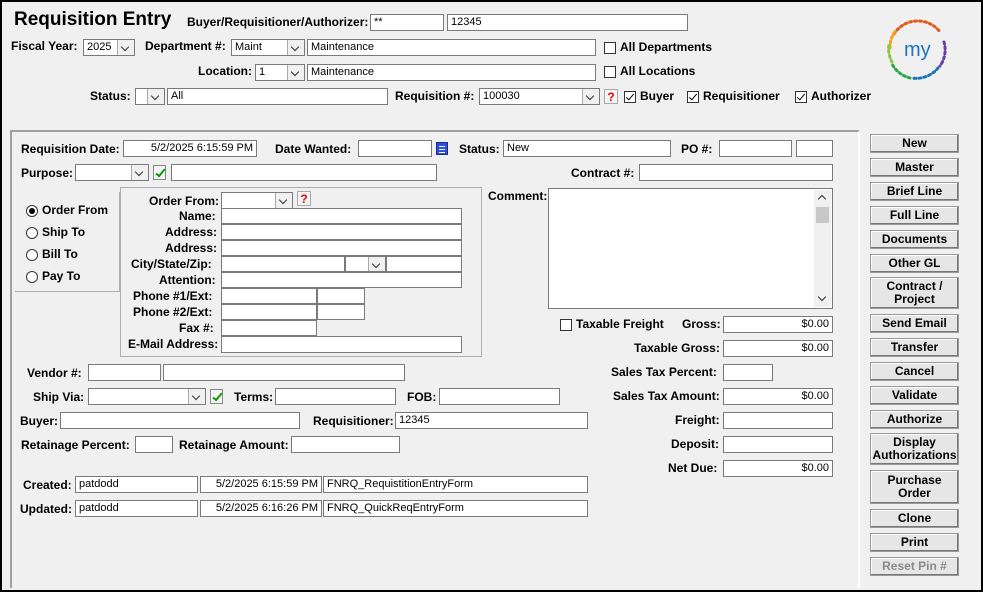 This screenshot has height=592, width=983. I want to click on taxable-gross-input: $0.00, so click(778, 348).